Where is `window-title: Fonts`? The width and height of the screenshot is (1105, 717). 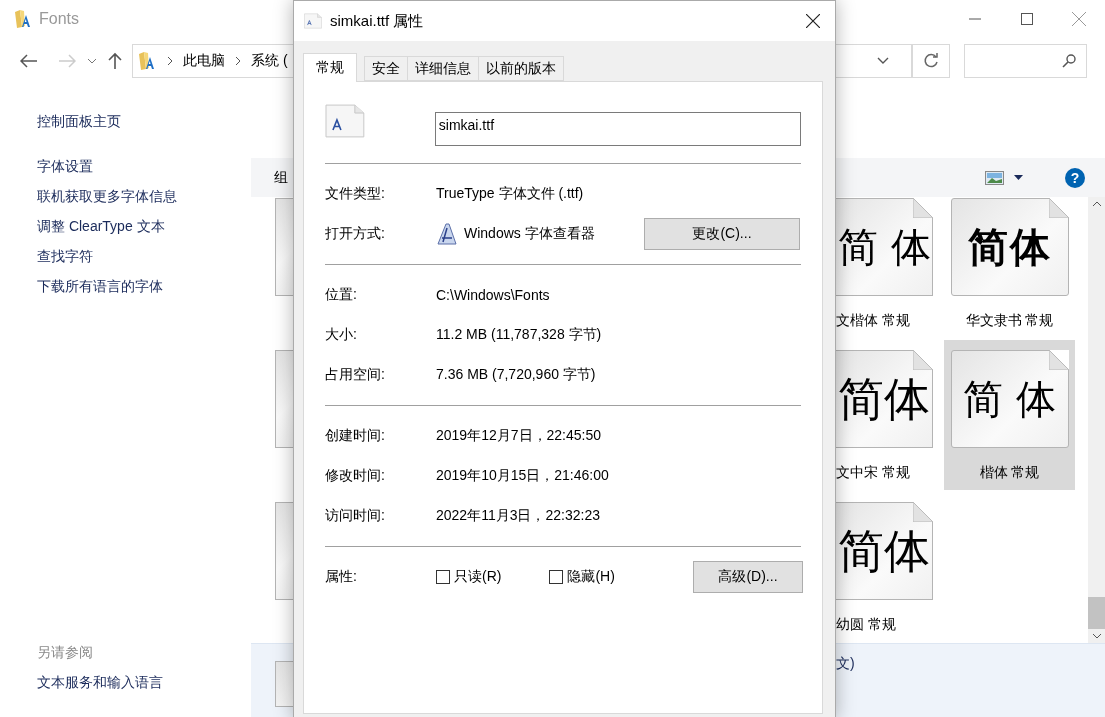
window-title: Fonts is located at coordinates (59, 19).